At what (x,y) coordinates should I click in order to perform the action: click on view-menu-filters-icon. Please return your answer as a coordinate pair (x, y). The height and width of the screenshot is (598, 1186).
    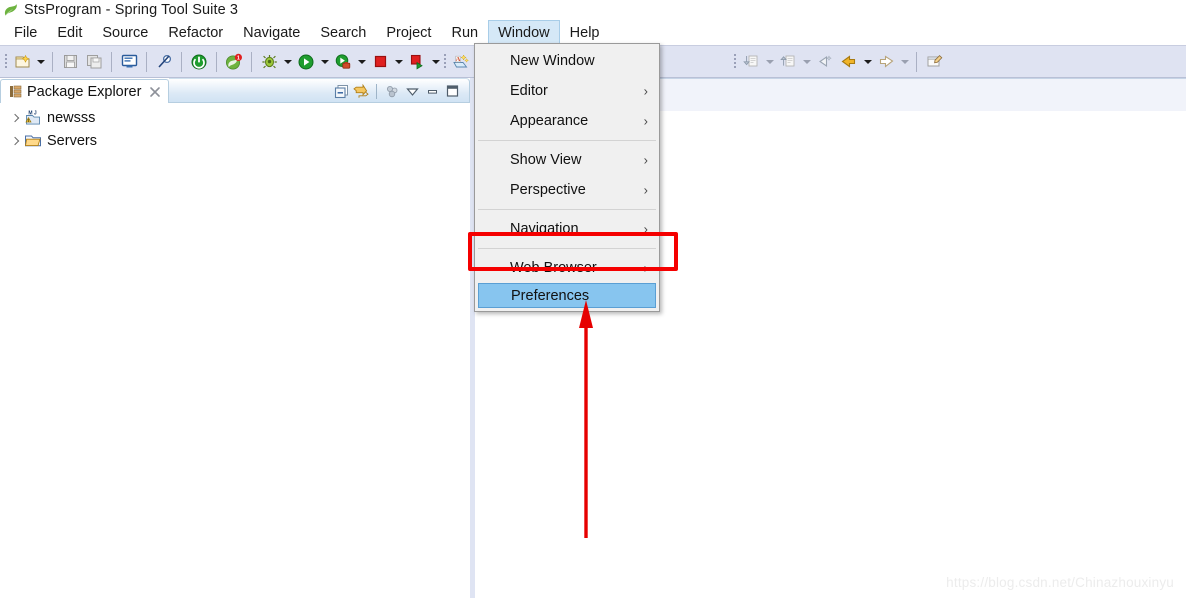
    Looking at the image, I should click on (391, 91).